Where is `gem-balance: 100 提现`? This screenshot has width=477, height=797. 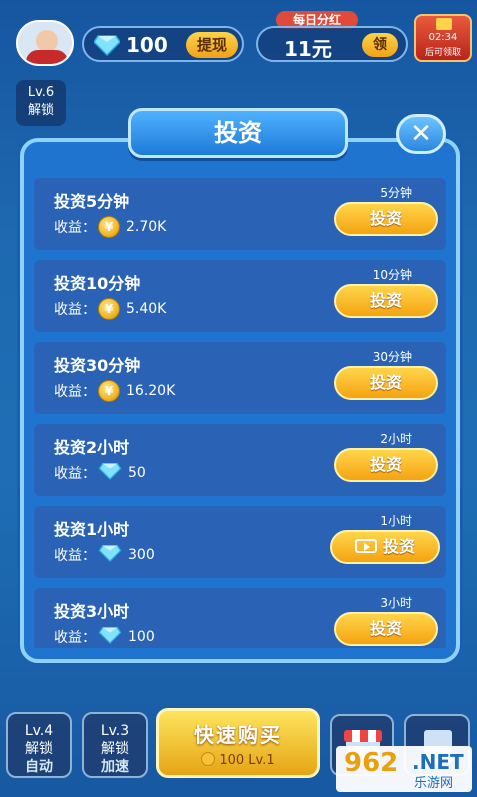
gem-balance: 100 提现 is located at coordinates (163, 44).